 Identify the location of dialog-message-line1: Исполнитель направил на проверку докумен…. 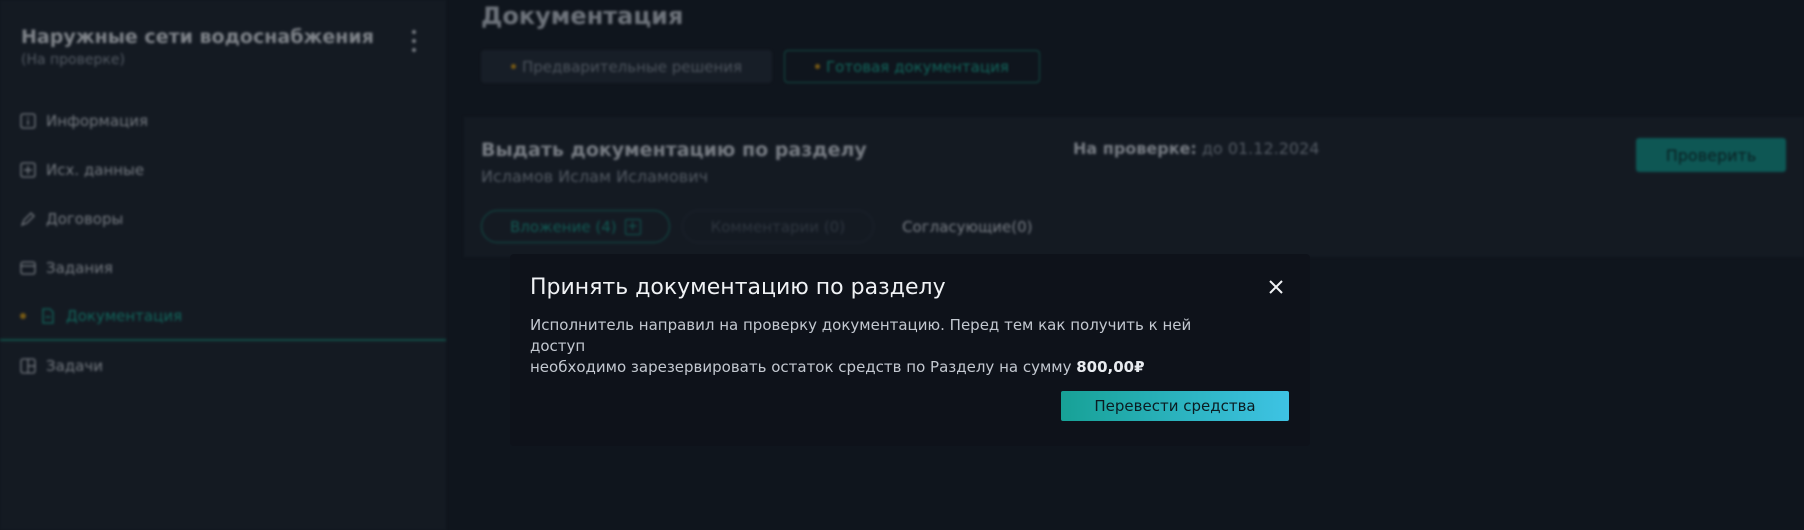
(861, 335).